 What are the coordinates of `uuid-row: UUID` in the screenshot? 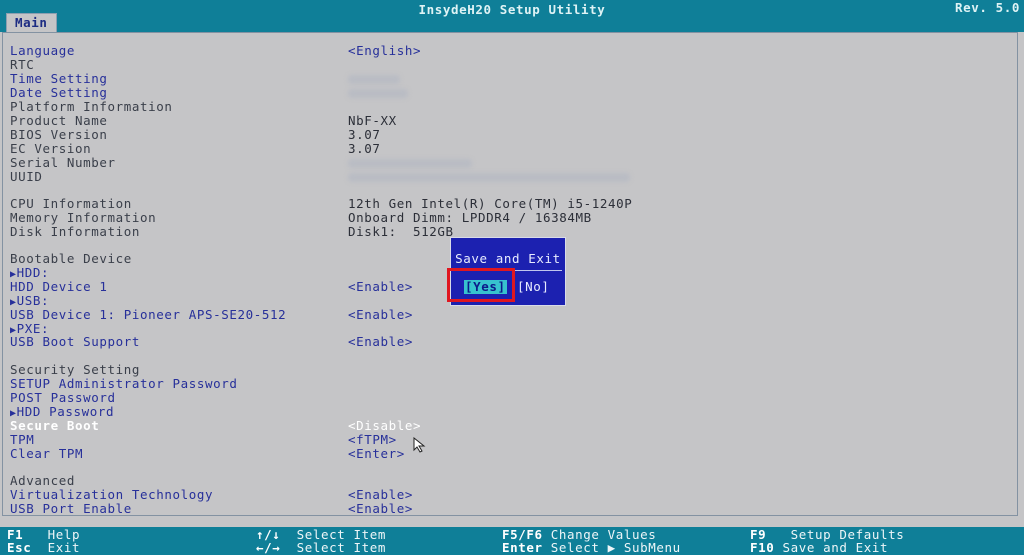 It's located at (26, 177).